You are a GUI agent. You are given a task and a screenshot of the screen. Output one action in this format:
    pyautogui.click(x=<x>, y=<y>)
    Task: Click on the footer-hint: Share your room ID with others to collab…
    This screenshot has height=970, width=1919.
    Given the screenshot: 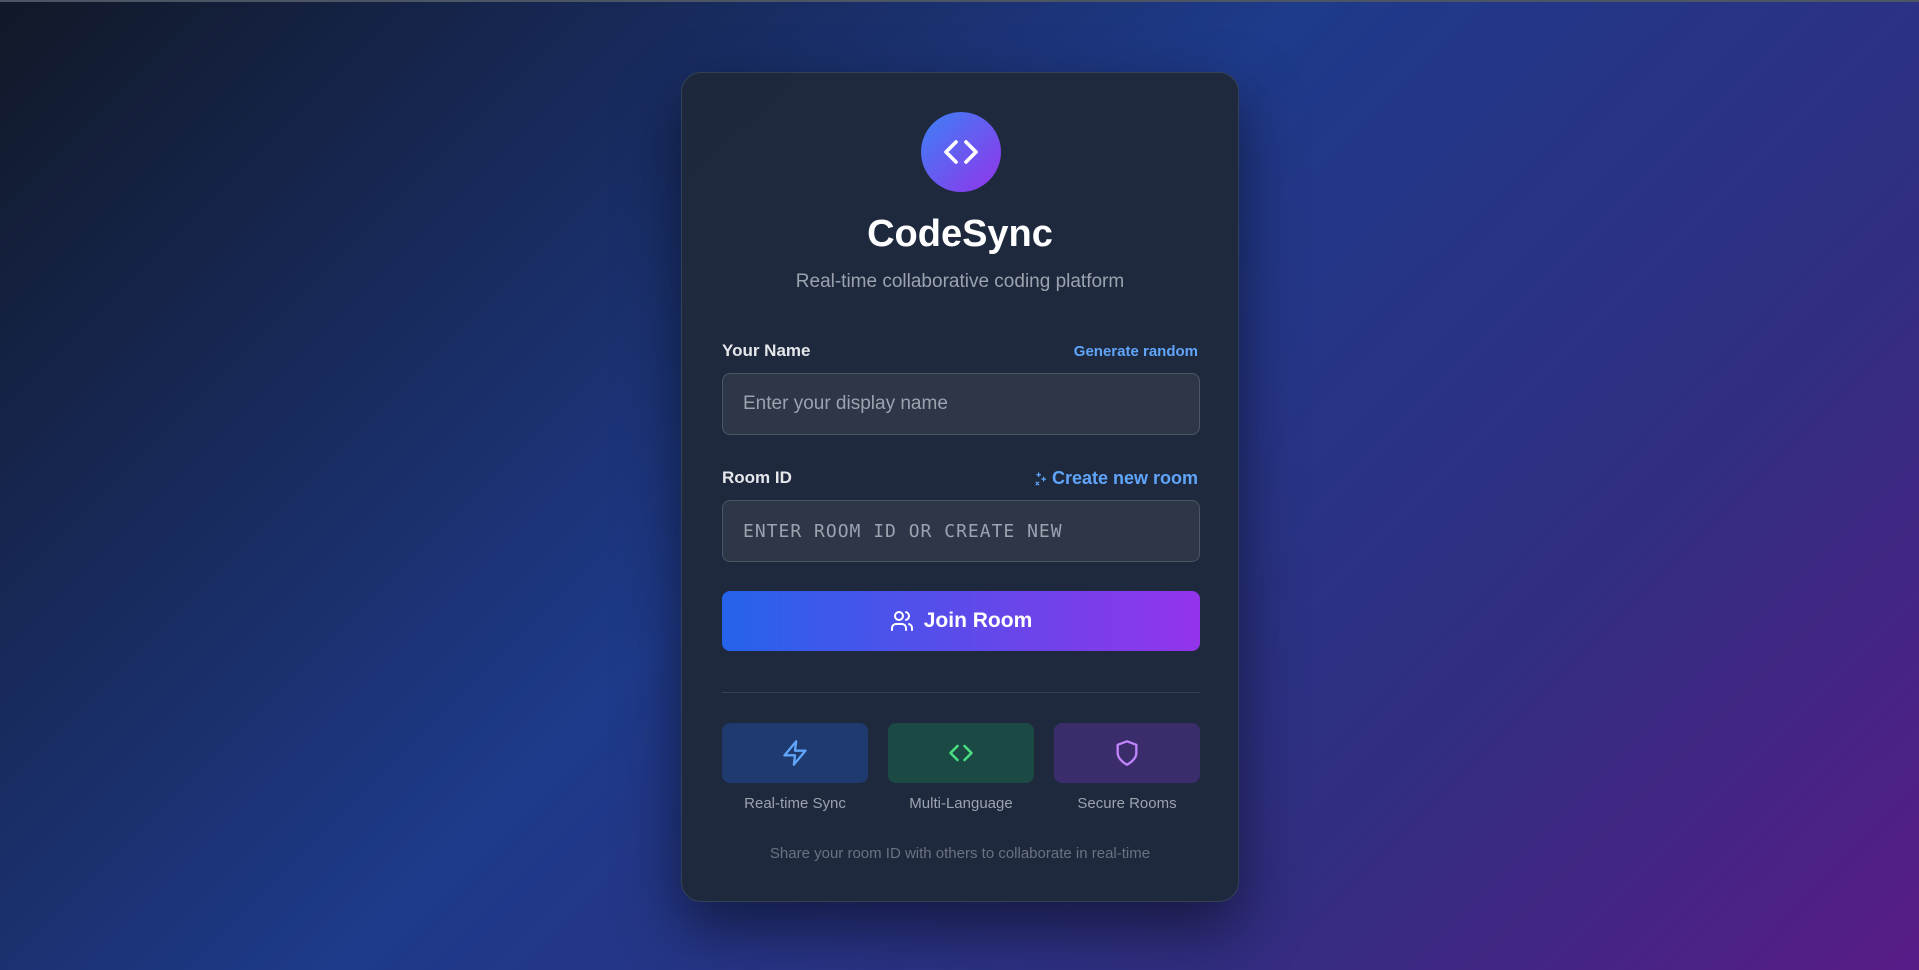 What is the action you would take?
    pyautogui.click(x=960, y=853)
    